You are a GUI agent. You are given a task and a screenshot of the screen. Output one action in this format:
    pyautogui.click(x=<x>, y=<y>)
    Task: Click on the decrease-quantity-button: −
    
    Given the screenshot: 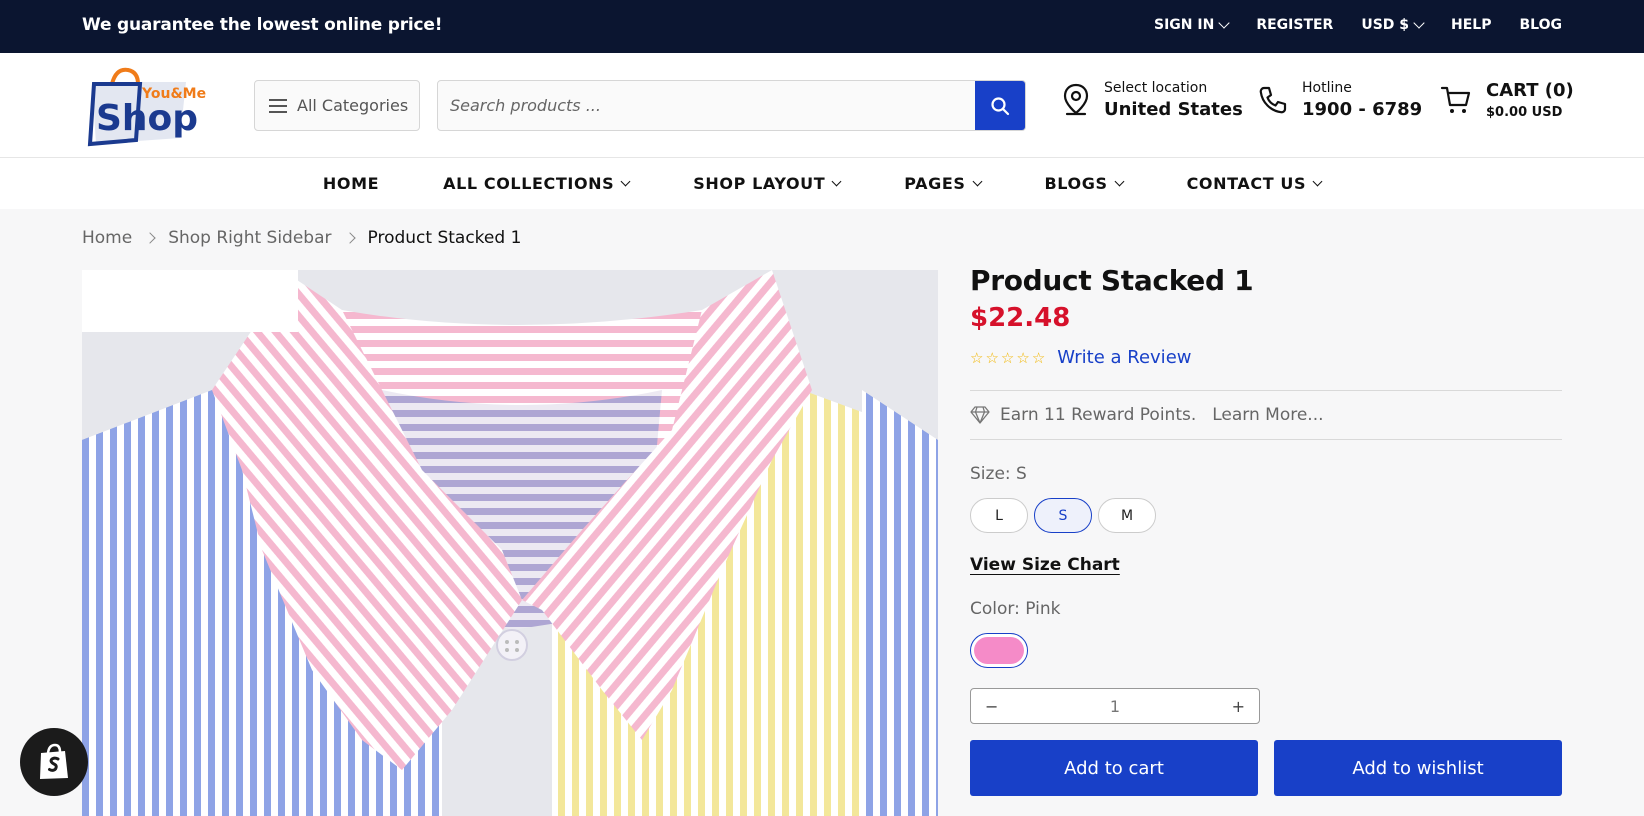 What is the action you would take?
    pyautogui.click(x=991, y=706)
    